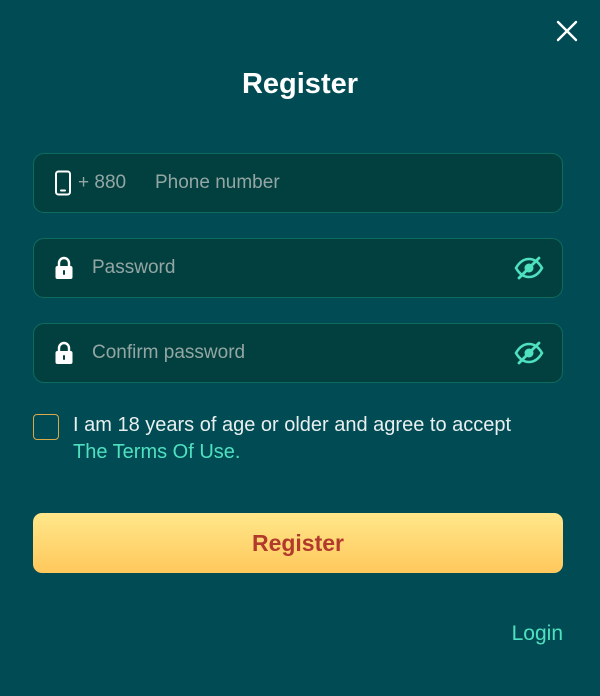 This screenshot has width=600, height=696. Describe the element at coordinates (350, 183) in the screenshot. I see `phone-input` at that location.